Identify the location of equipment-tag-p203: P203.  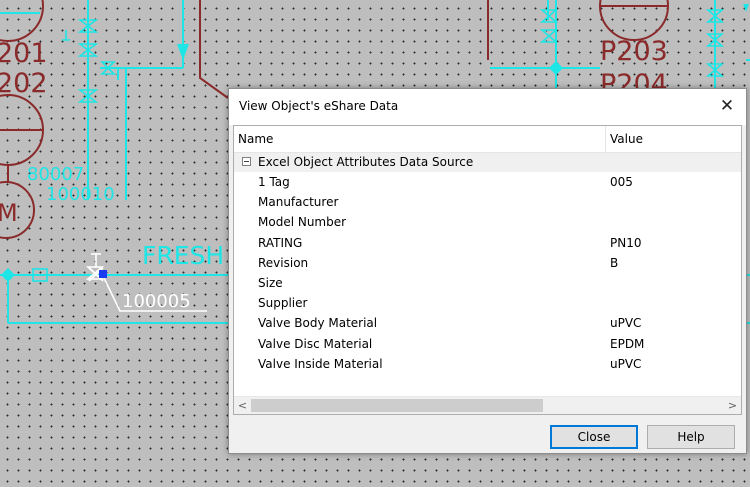
(634, 51).